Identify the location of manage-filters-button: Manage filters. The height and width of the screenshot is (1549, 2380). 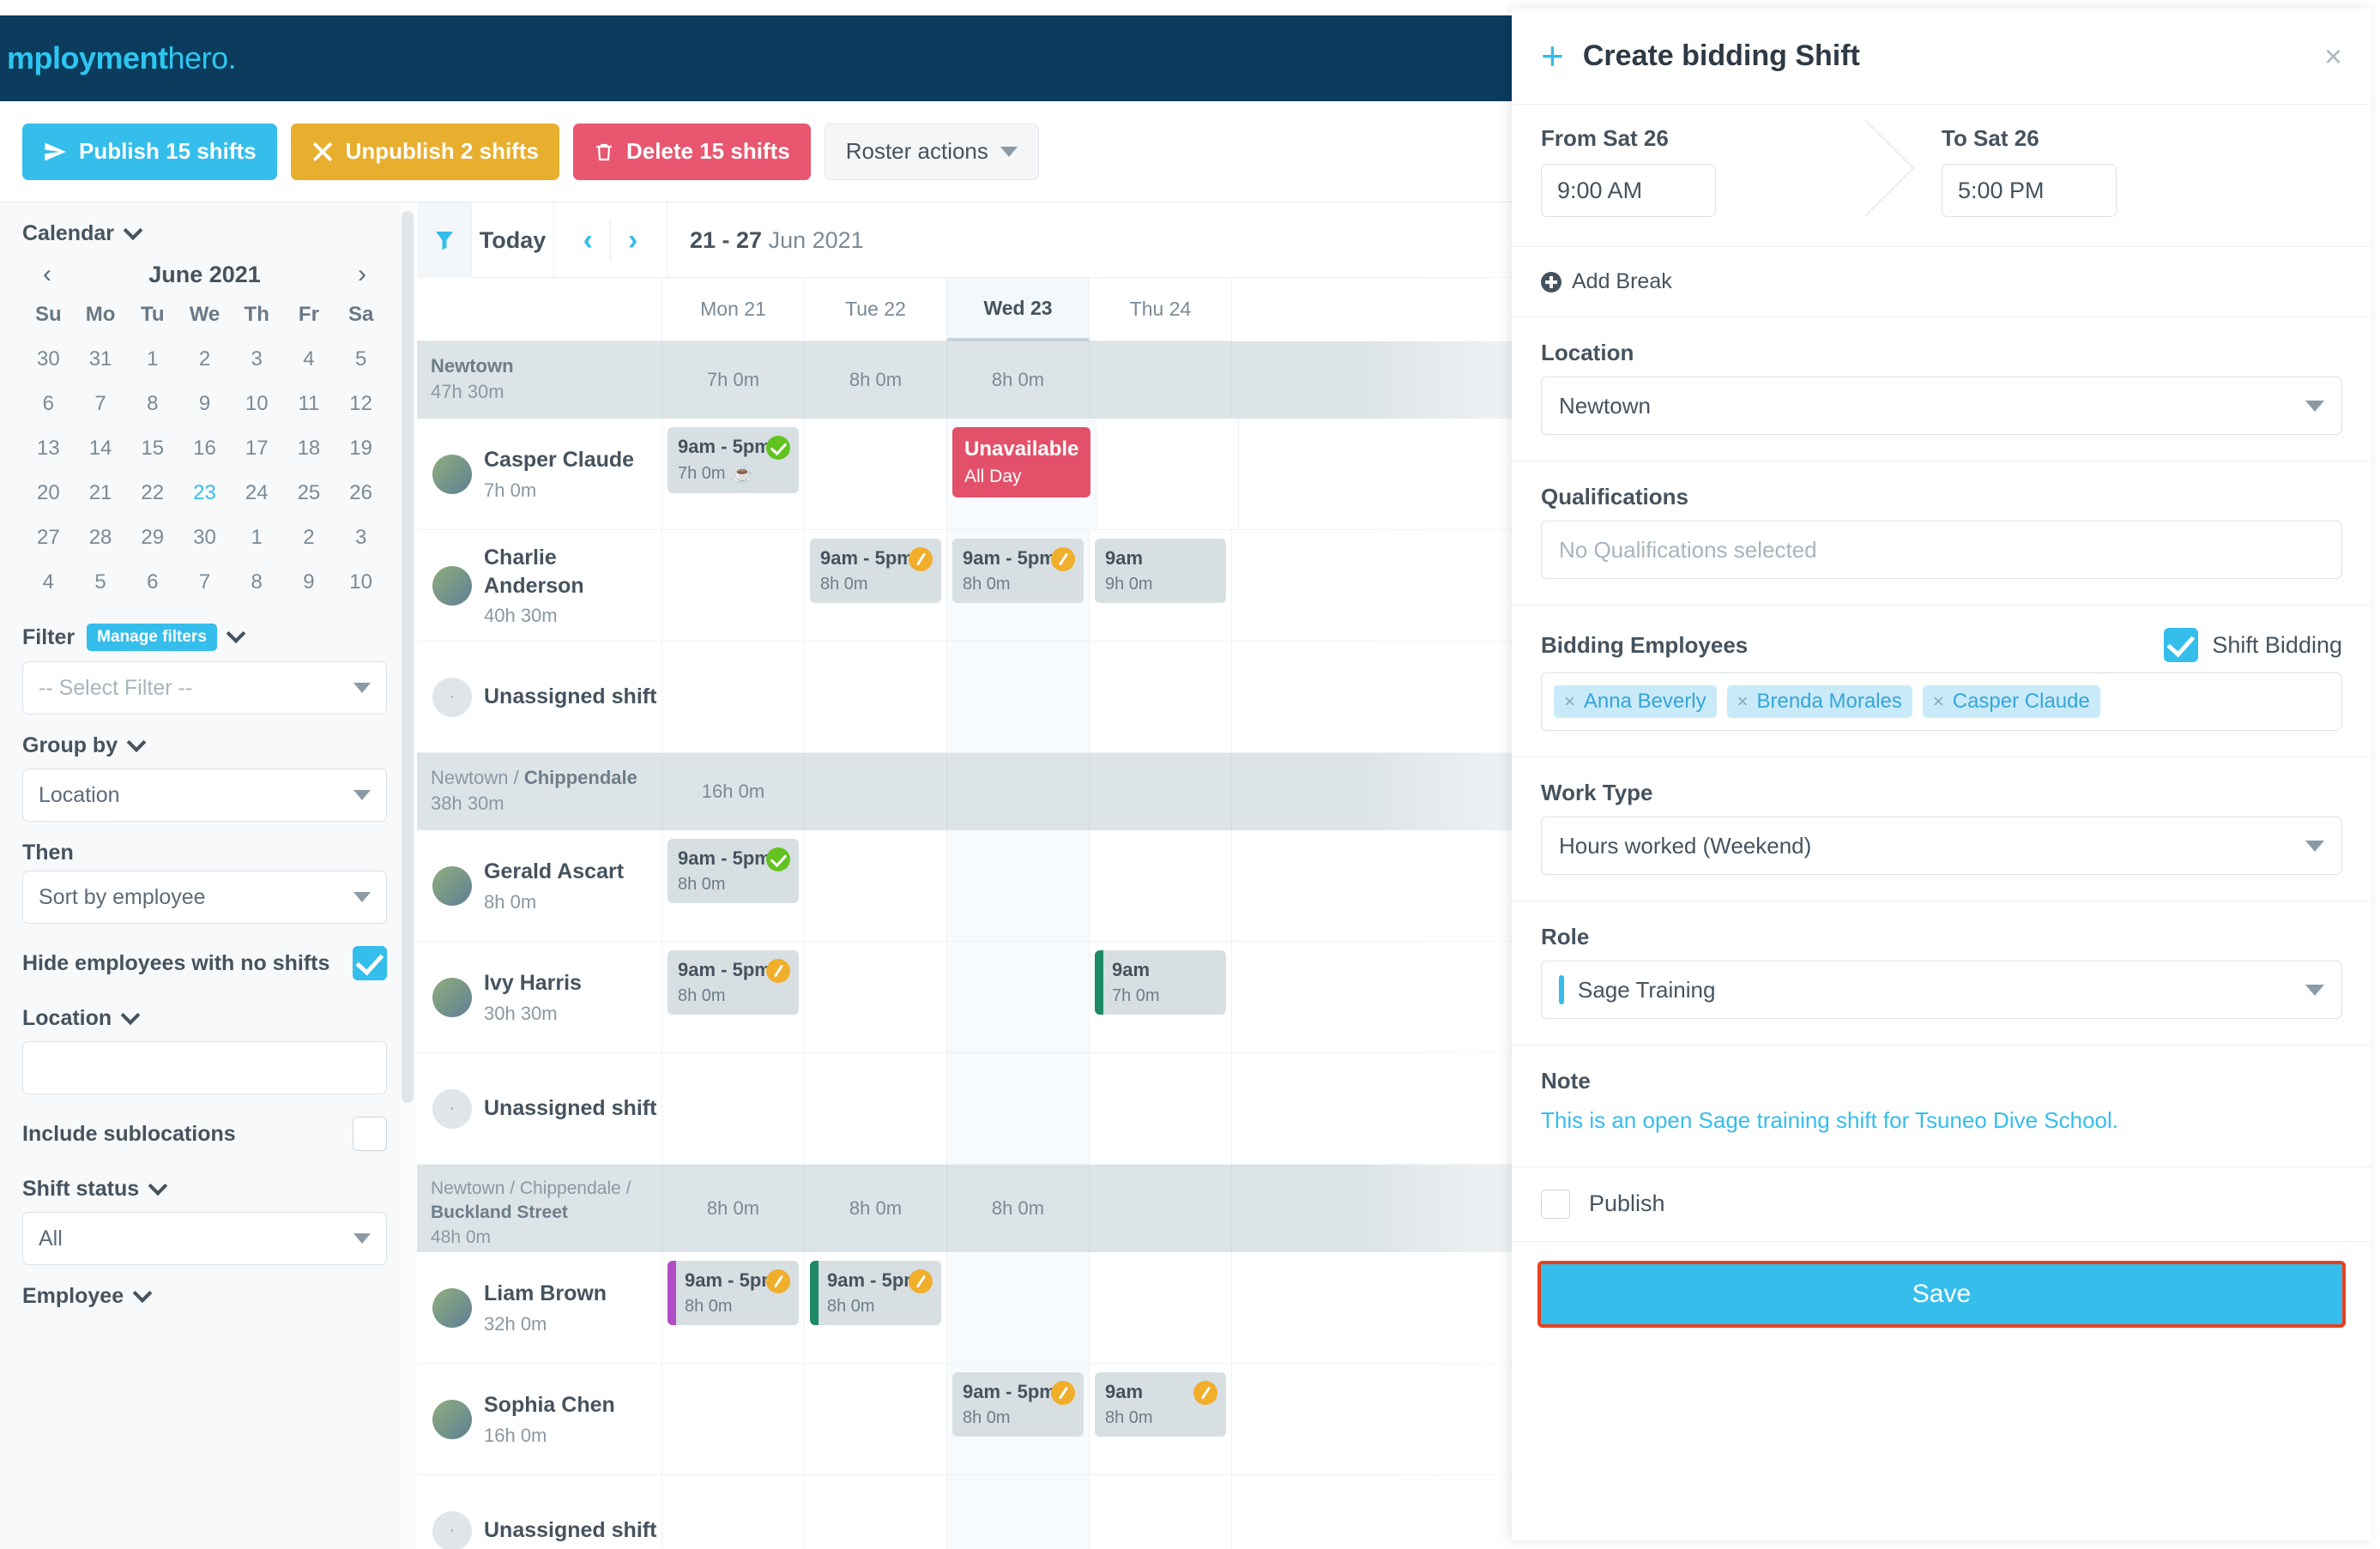
(152, 637).